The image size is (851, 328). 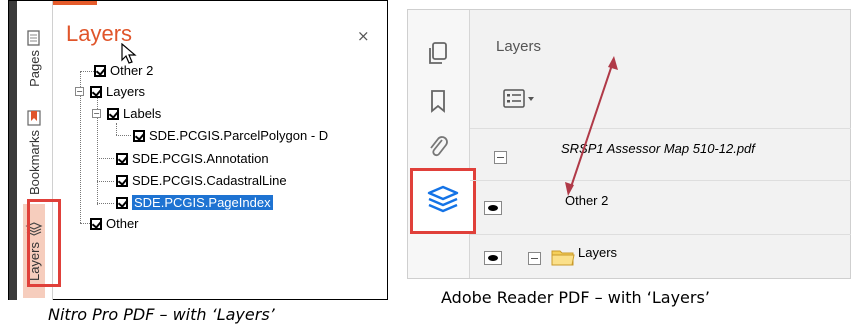 I want to click on tree-item-label: SDE.PCGIS.ParcelPolygon - D, so click(x=239, y=135).